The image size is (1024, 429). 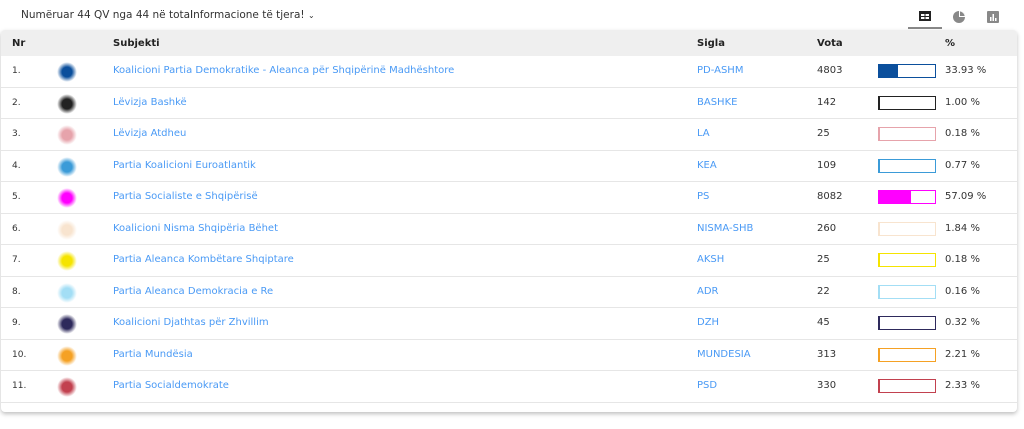 I want to click on header-percent: %, so click(x=950, y=43).